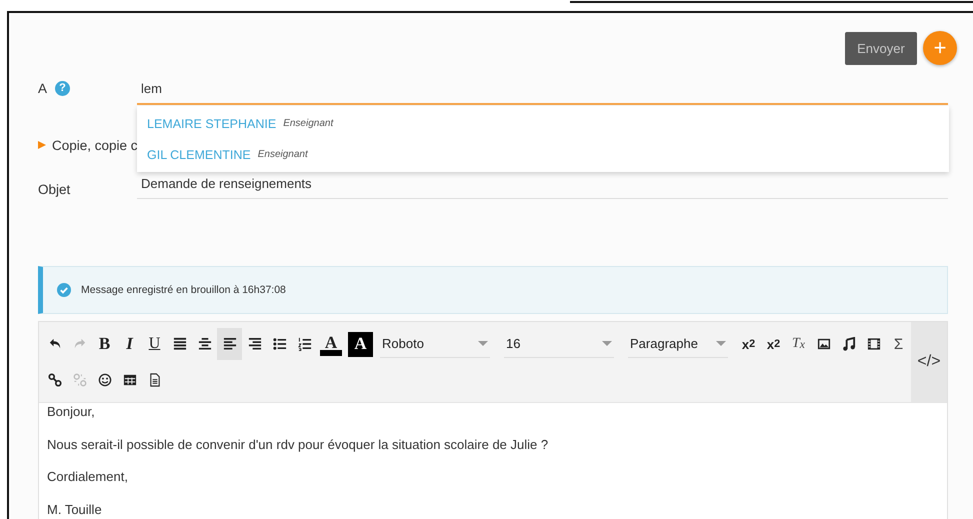 This screenshot has height=519, width=973. What do you see at coordinates (95, 145) in the screenshot?
I see `cc-toggle: Copie, copie c` at bounding box center [95, 145].